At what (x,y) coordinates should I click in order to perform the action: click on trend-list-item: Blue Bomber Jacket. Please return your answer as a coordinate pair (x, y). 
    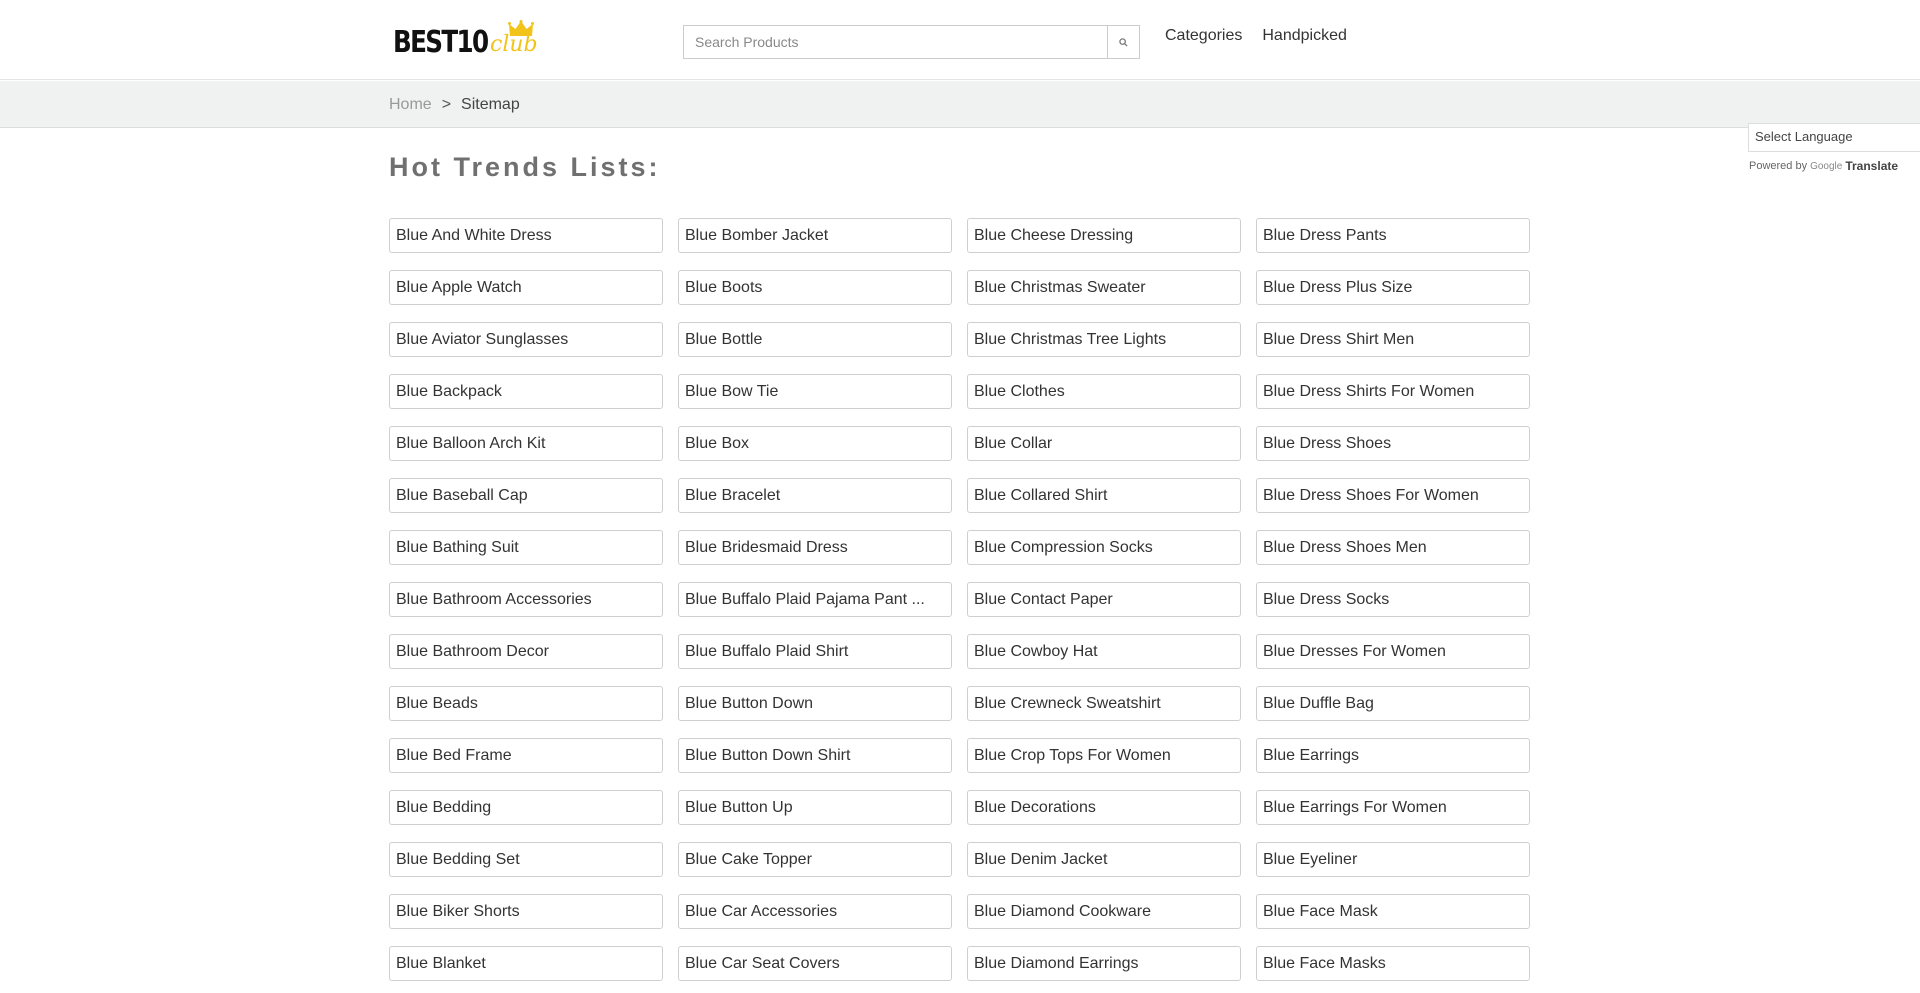
    Looking at the image, I should click on (815, 235).